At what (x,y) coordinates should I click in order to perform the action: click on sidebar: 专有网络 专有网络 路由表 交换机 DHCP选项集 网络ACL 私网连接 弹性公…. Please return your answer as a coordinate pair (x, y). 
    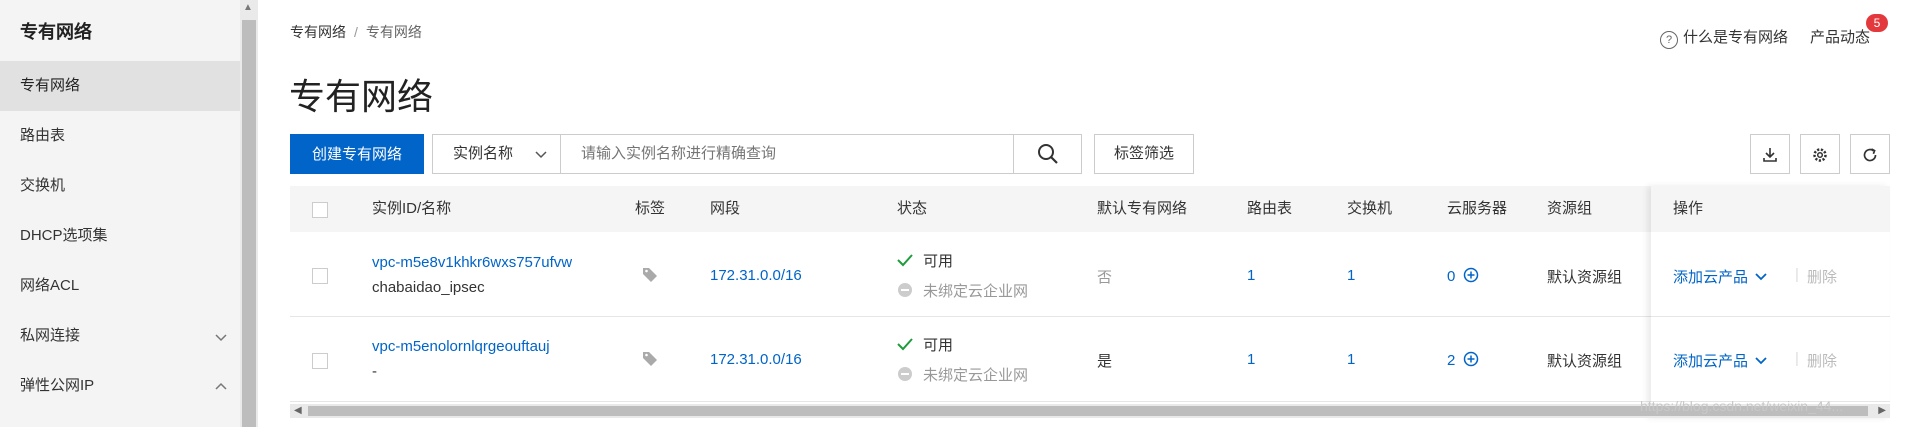
    Looking at the image, I should click on (120, 213).